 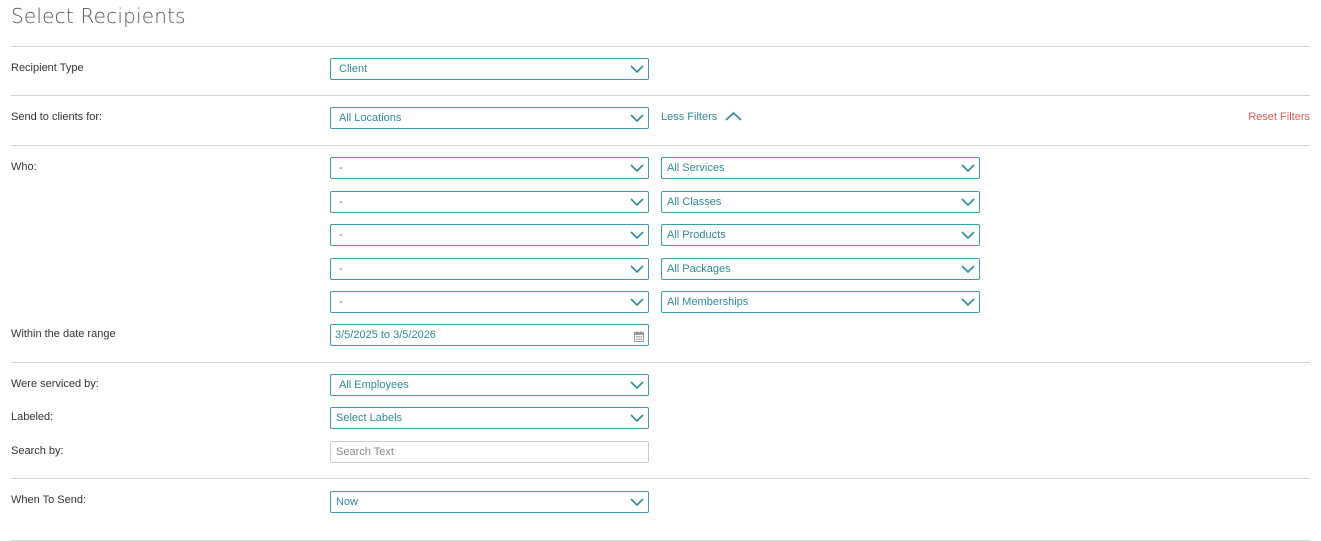 What do you see at coordinates (57, 117) in the screenshot?
I see `send-to-label: Send to clients for:` at bounding box center [57, 117].